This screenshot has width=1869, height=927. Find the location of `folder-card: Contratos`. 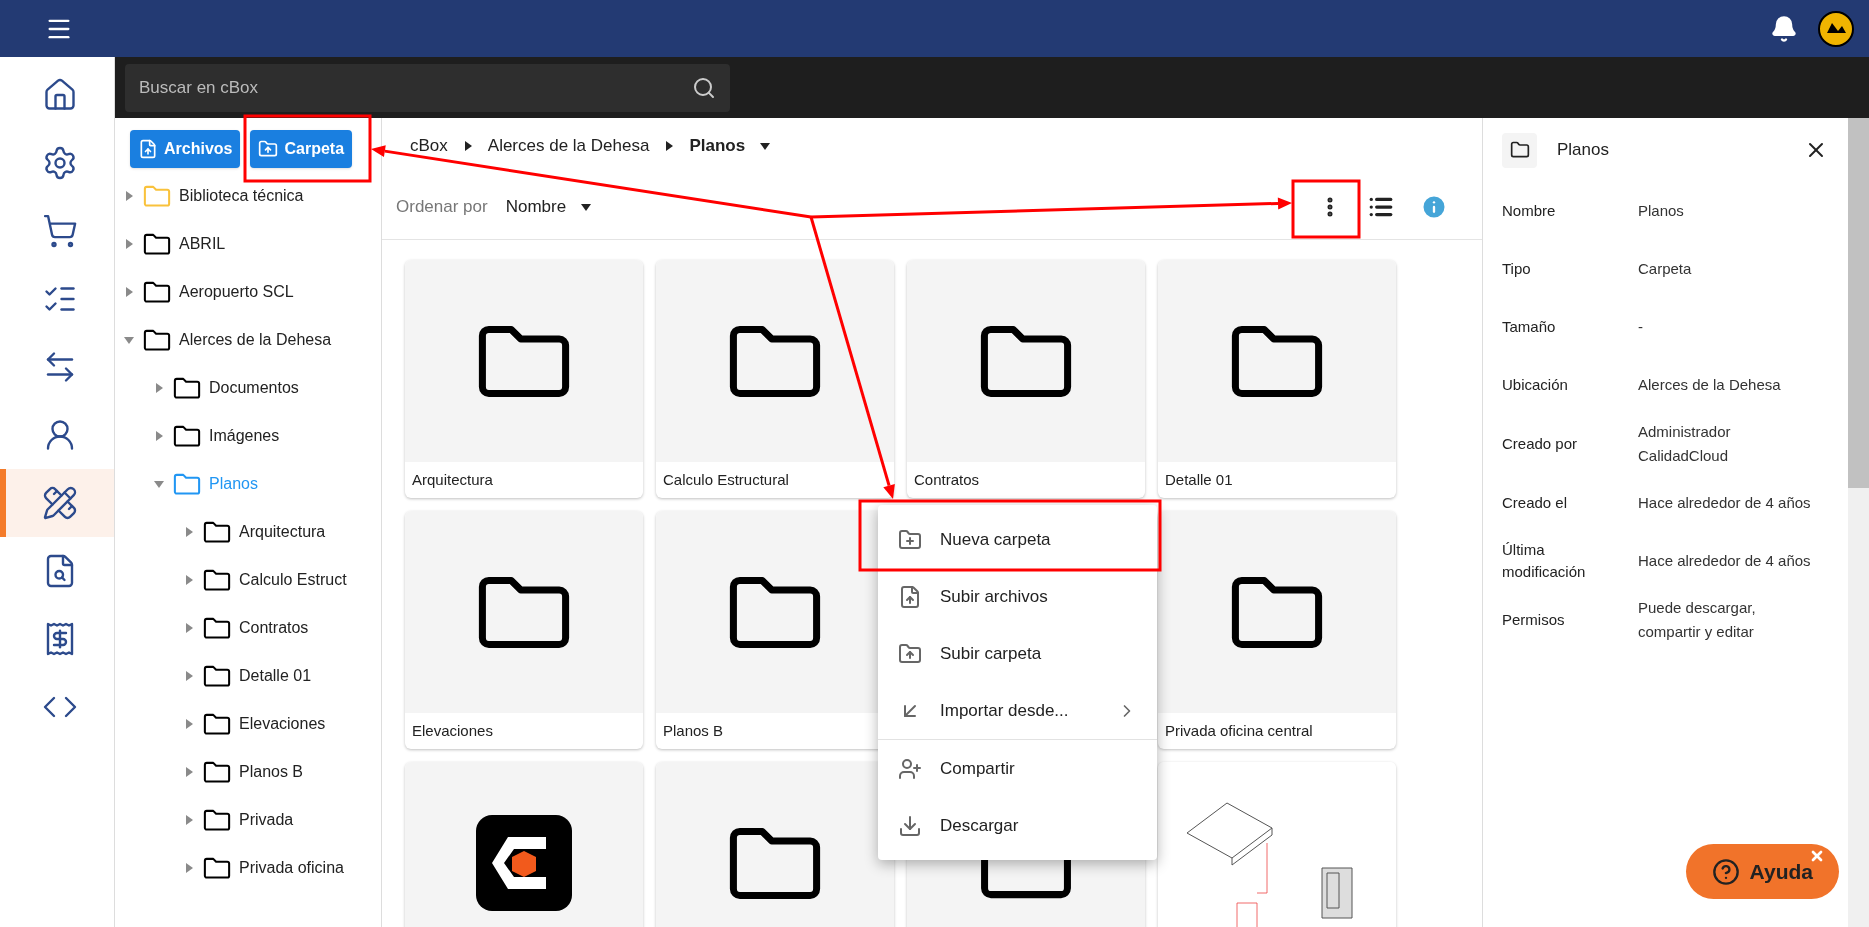

folder-card: Contratos is located at coordinates (1026, 379).